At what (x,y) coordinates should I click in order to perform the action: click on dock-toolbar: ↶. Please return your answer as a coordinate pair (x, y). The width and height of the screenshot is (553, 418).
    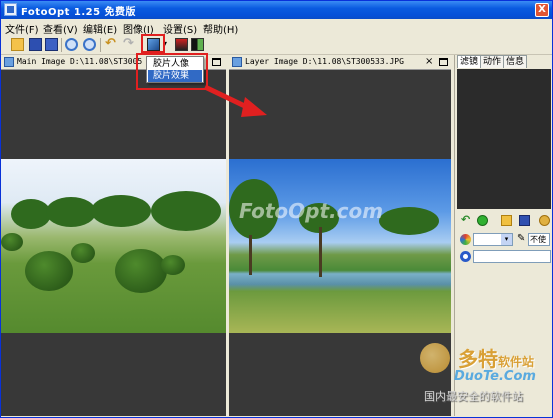
    Looking at the image, I should click on (504, 221).